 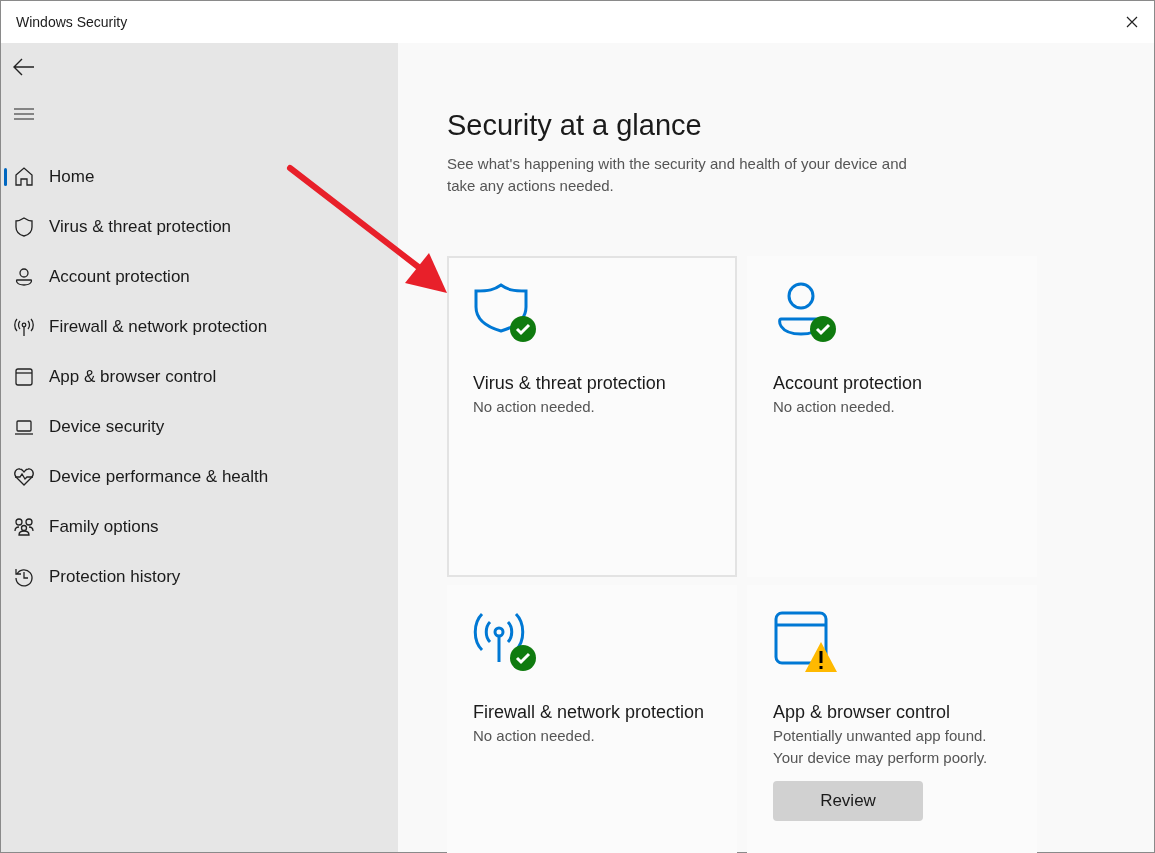 I want to click on nav-item: Device performance & health, so click(x=199, y=477).